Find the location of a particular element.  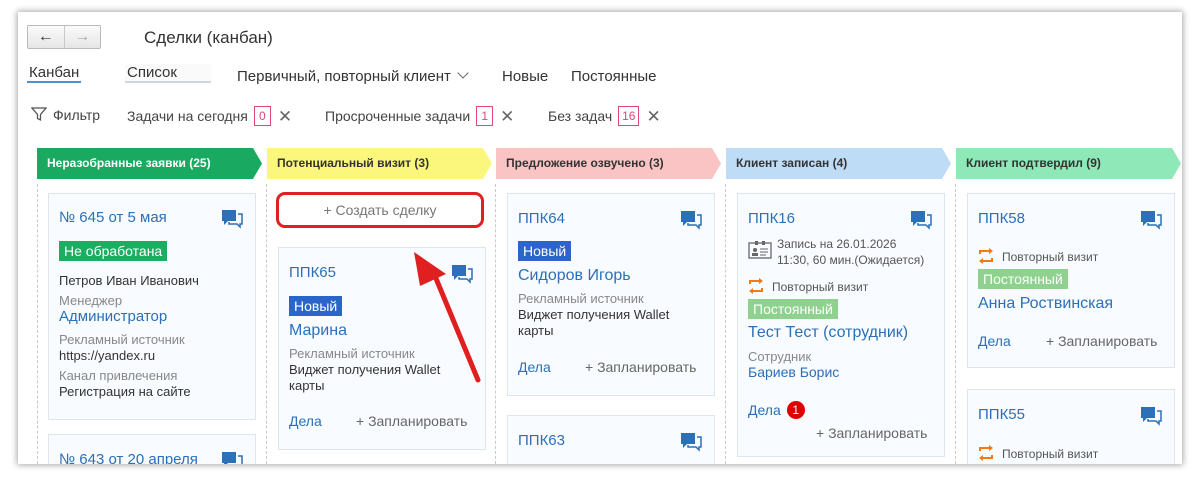

card-title: ППК63 is located at coordinates (541, 440).